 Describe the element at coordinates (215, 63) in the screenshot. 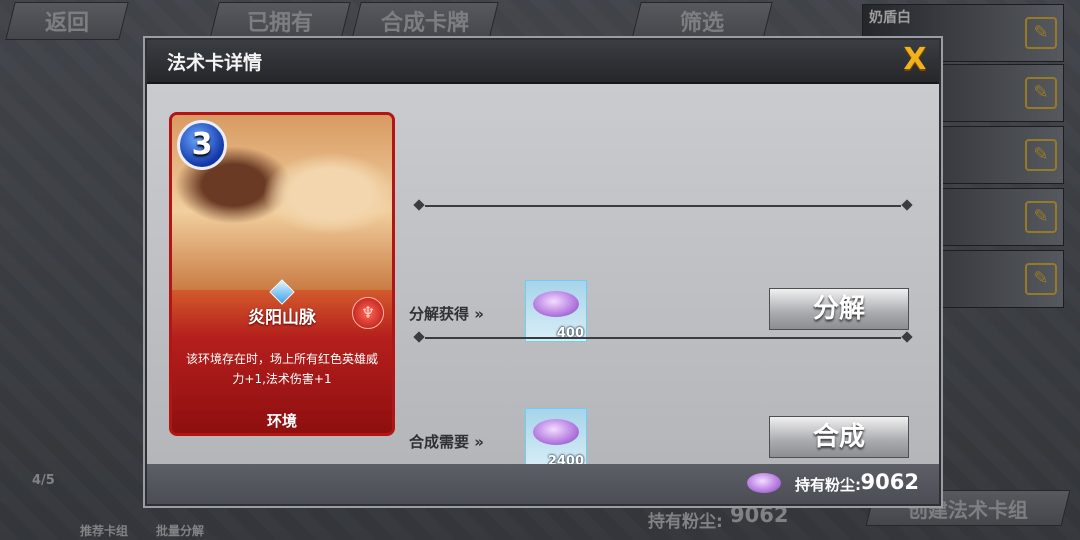

I see `modal-title: 法术卡详情` at that location.